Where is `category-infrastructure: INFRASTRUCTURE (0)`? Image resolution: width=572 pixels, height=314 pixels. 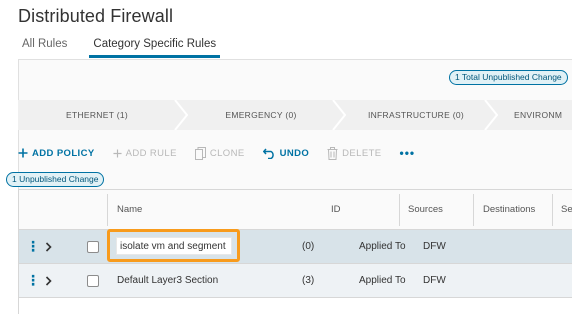 category-infrastructure: INFRASTRUCTURE (0) is located at coordinates (416, 115).